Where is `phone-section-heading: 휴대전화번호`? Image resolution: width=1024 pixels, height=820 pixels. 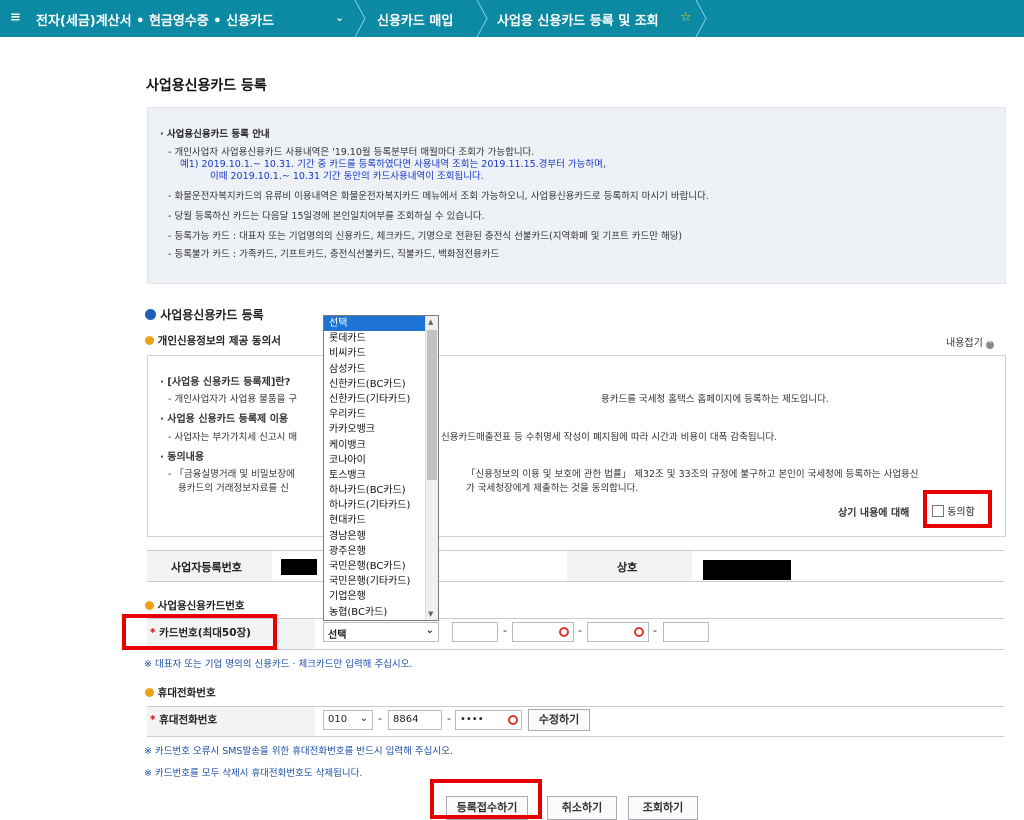
phone-section-heading: 휴대전화번호 is located at coordinates (180, 692).